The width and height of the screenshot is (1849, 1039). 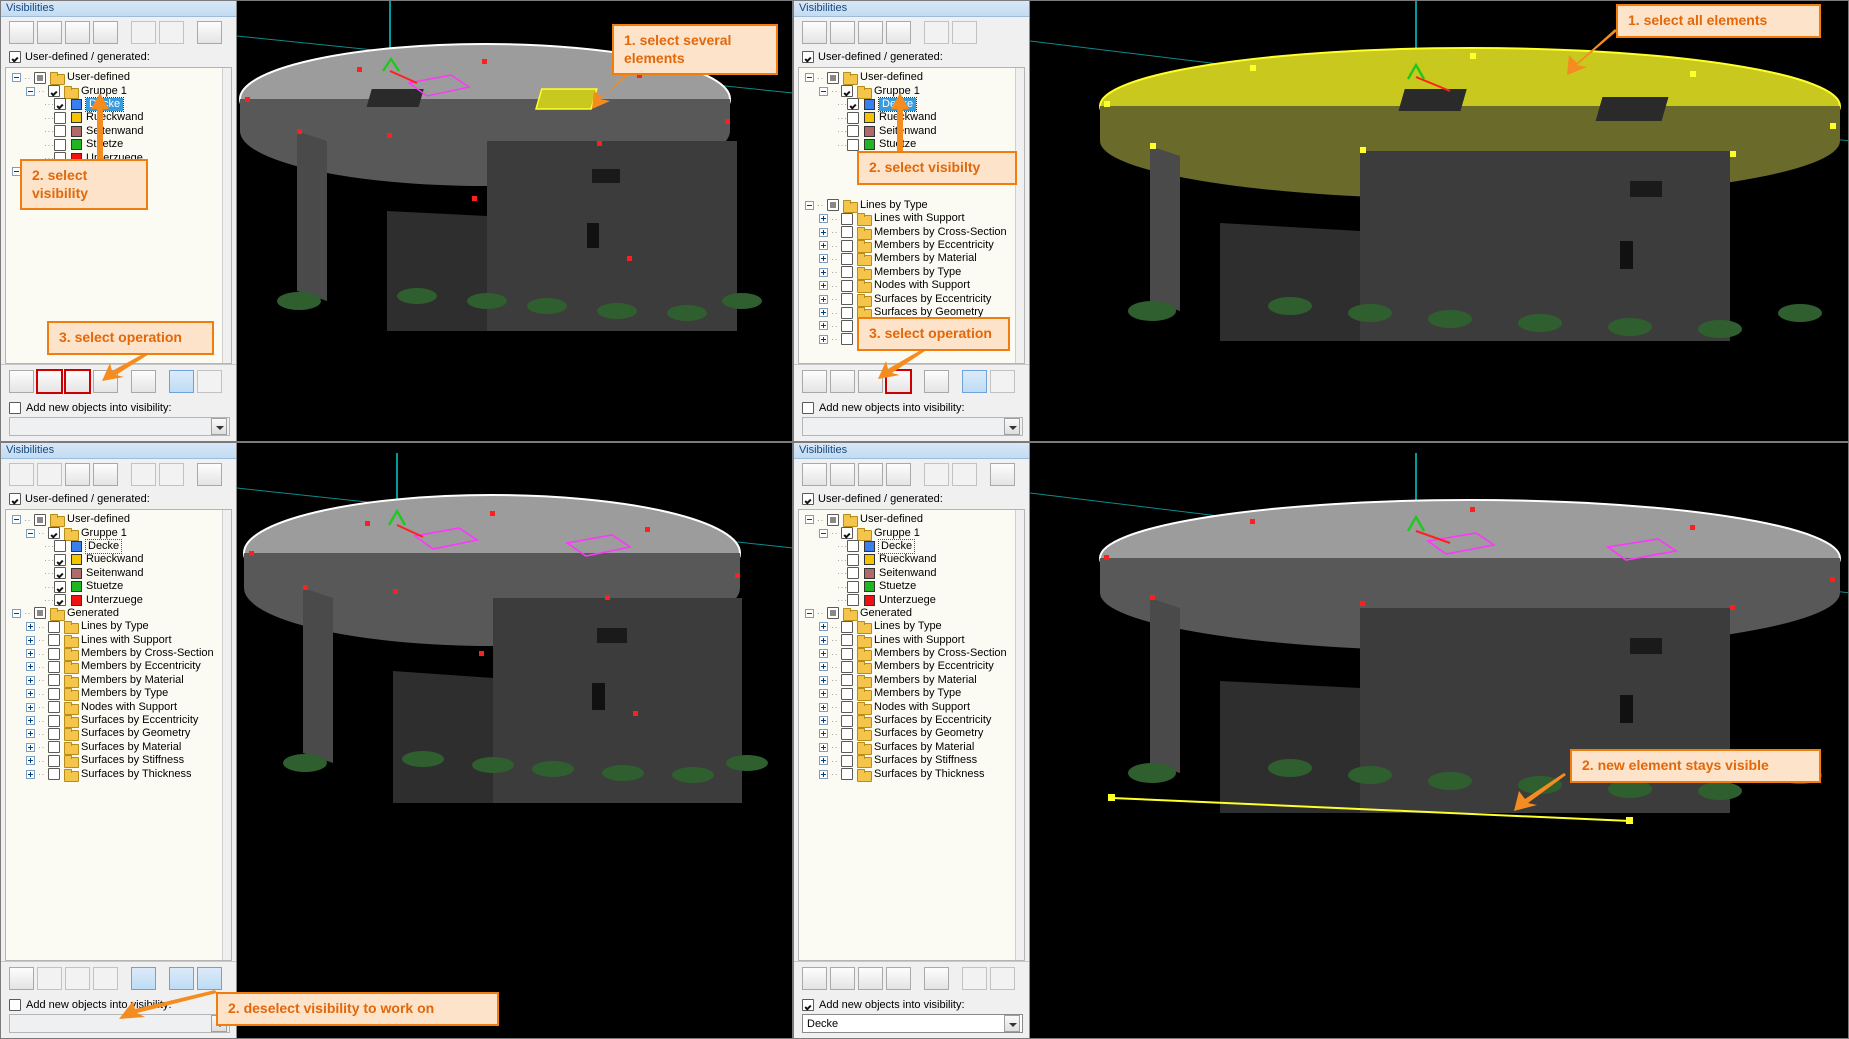 What do you see at coordinates (914, 748) in the screenshot?
I see `tree-item-generated: ·· Surfaces by Material` at bounding box center [914, 748].